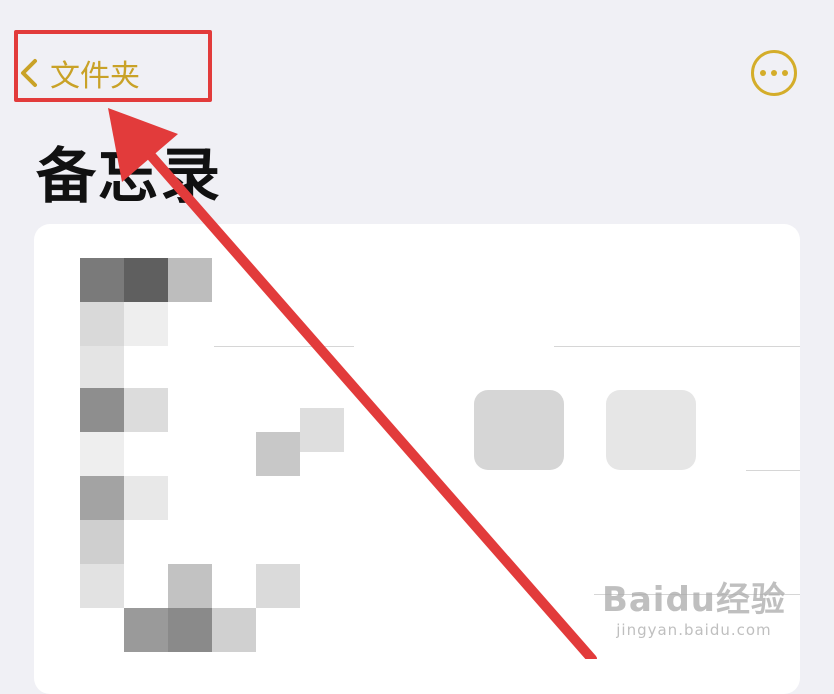 The image size is (834, 694). I want to click on annotation-highlight-box, so click(113, 66).